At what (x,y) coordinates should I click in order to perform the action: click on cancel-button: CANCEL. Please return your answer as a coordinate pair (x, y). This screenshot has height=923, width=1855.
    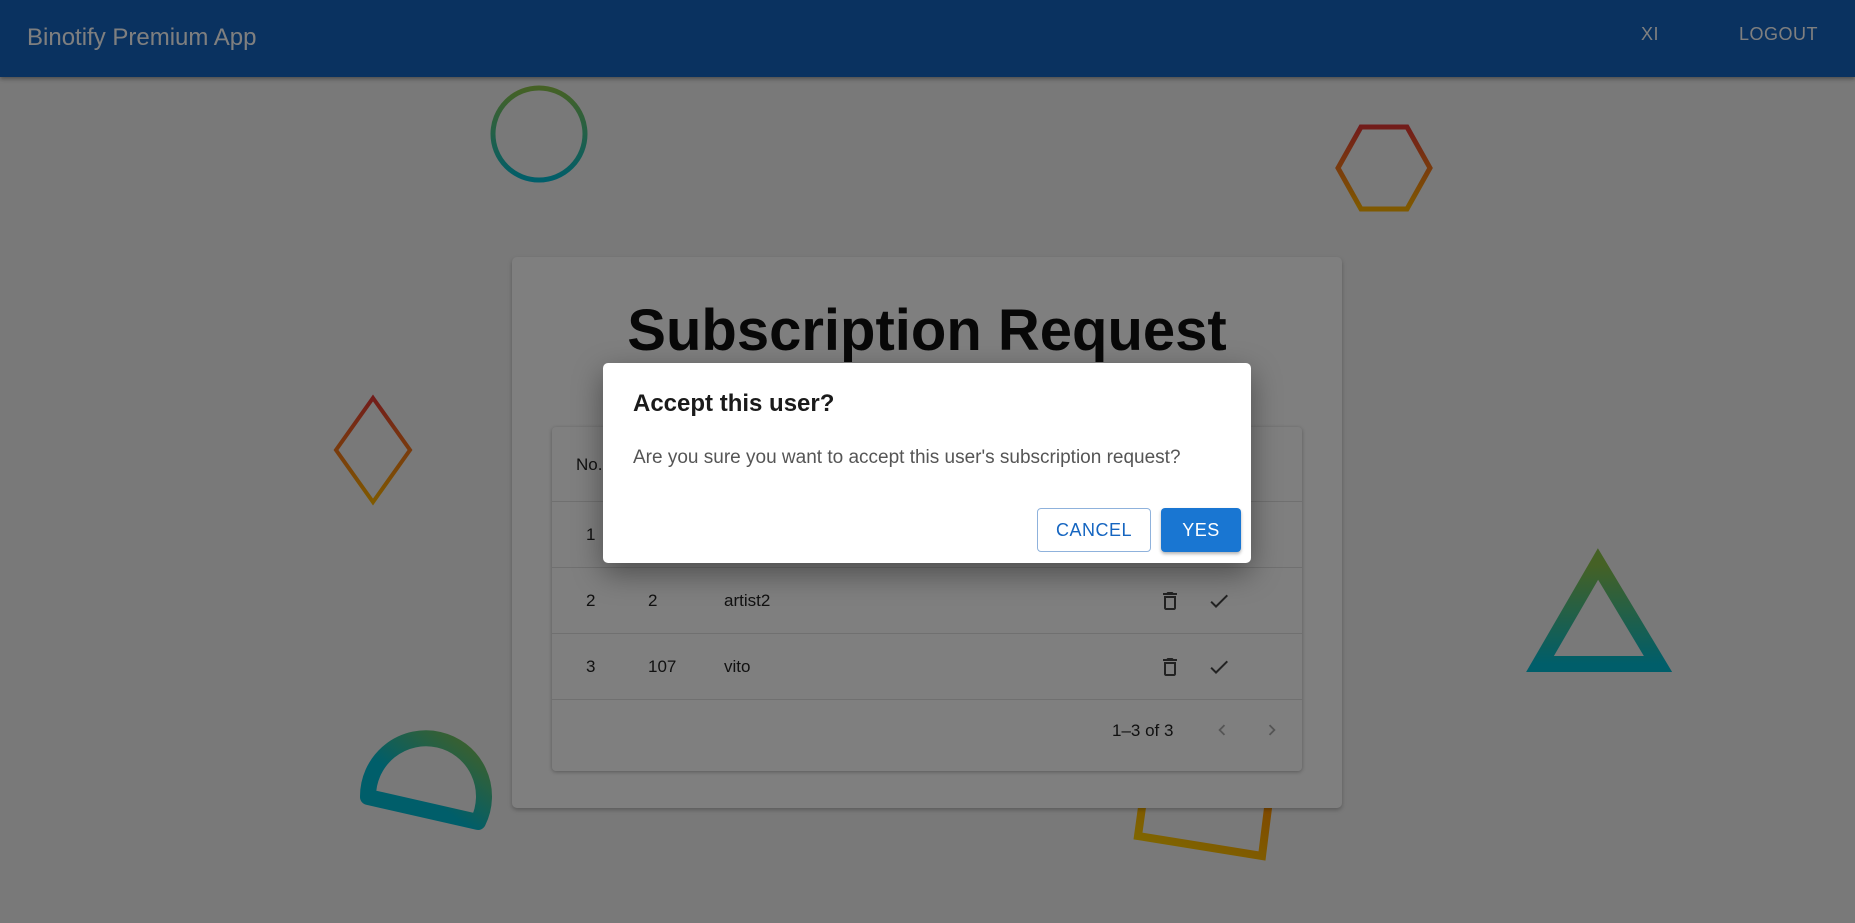
    Looking at the image, I should click on (1094, 530).